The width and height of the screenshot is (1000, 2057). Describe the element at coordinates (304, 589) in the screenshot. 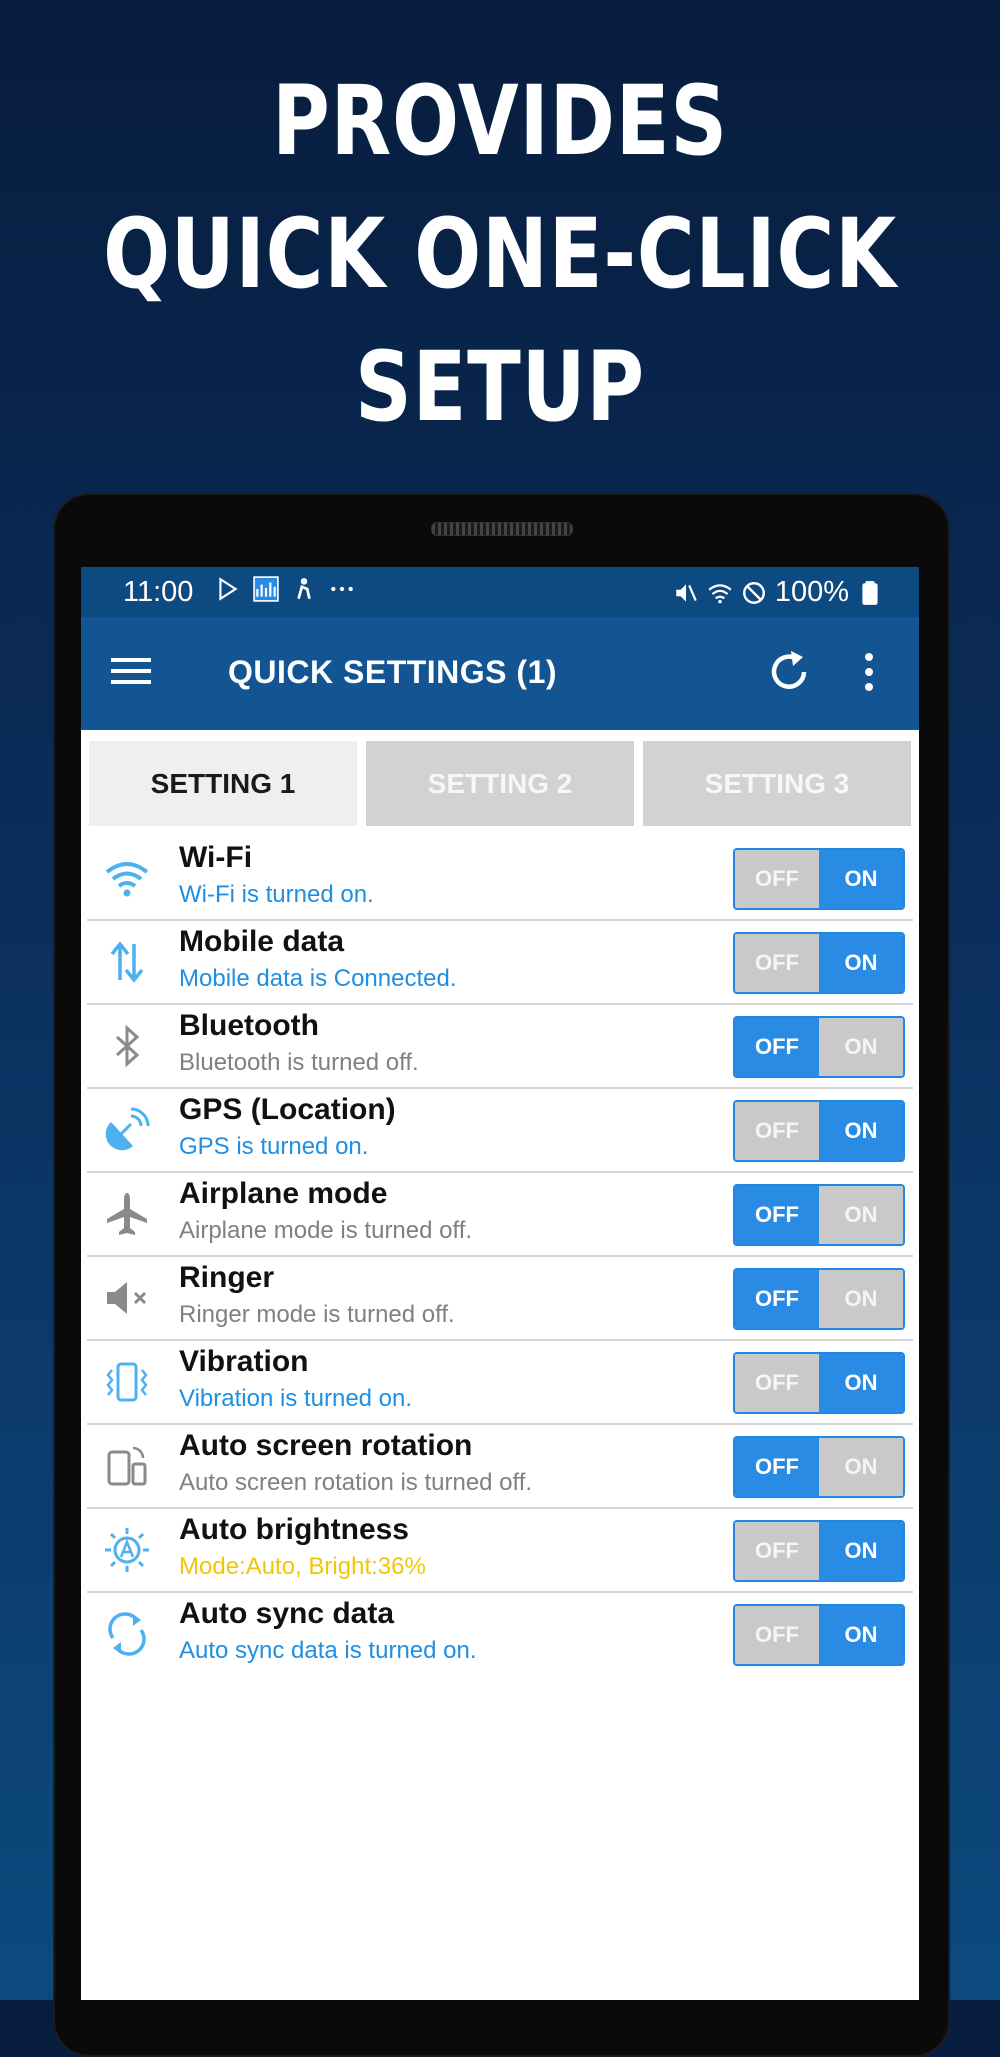

I see `accessibility-icon` at that location.